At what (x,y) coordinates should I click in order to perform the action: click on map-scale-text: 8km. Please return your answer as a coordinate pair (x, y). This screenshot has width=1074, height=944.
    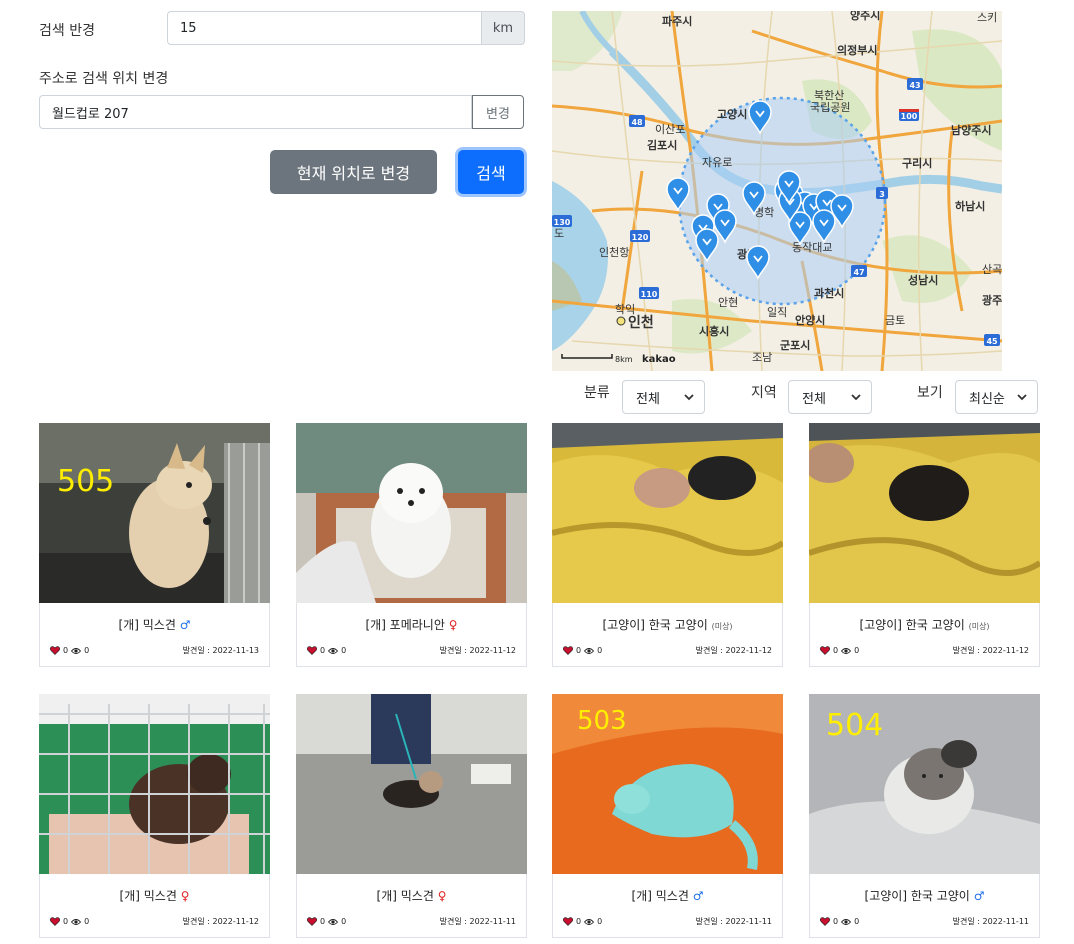
    Looking at the image, I should click on (624, 359).